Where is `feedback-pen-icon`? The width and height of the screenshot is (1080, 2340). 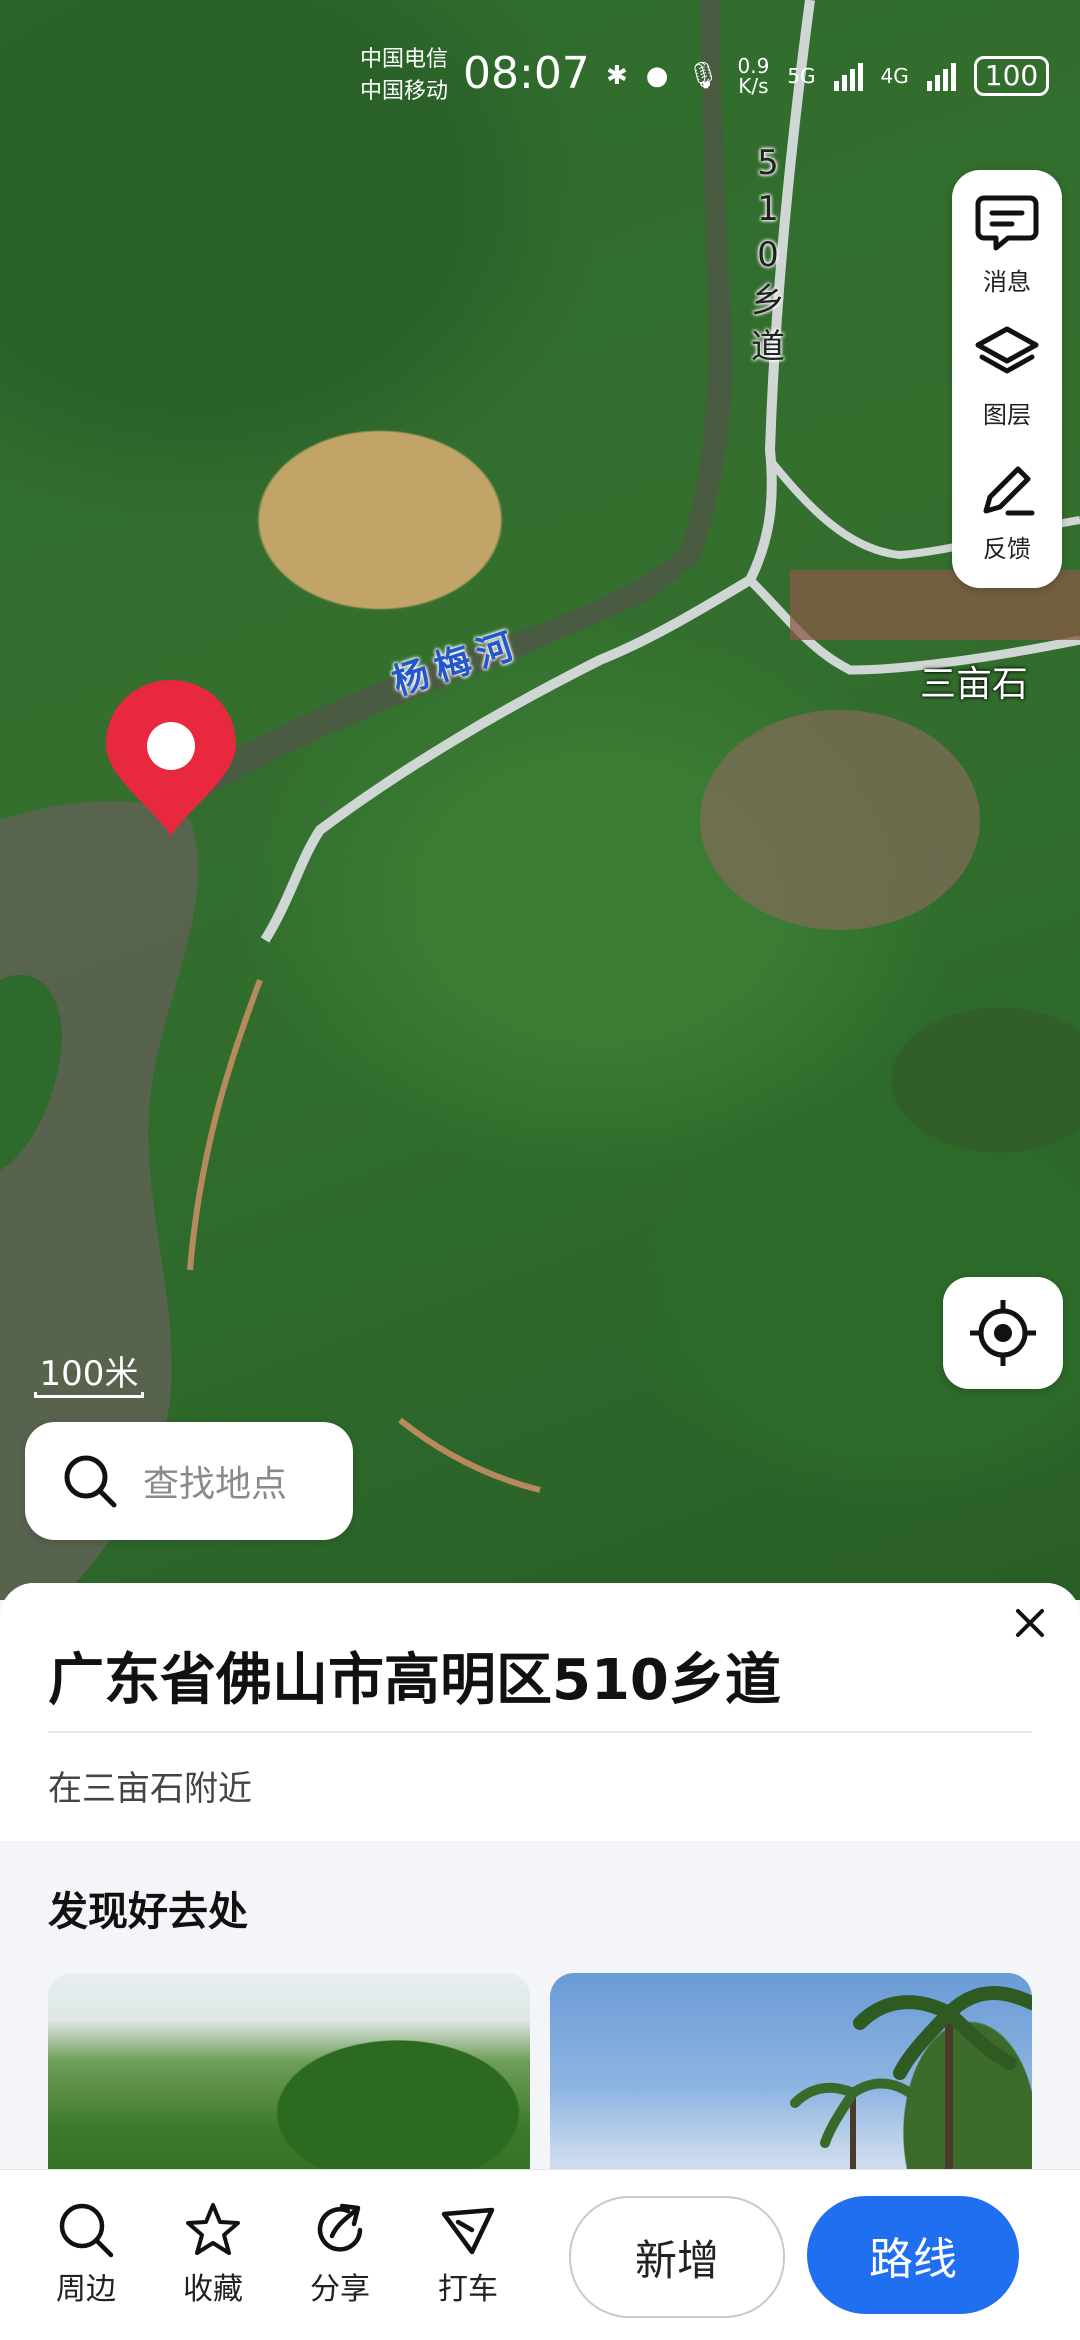
feedback-pen-icon is located at coordinates (1009, 491).